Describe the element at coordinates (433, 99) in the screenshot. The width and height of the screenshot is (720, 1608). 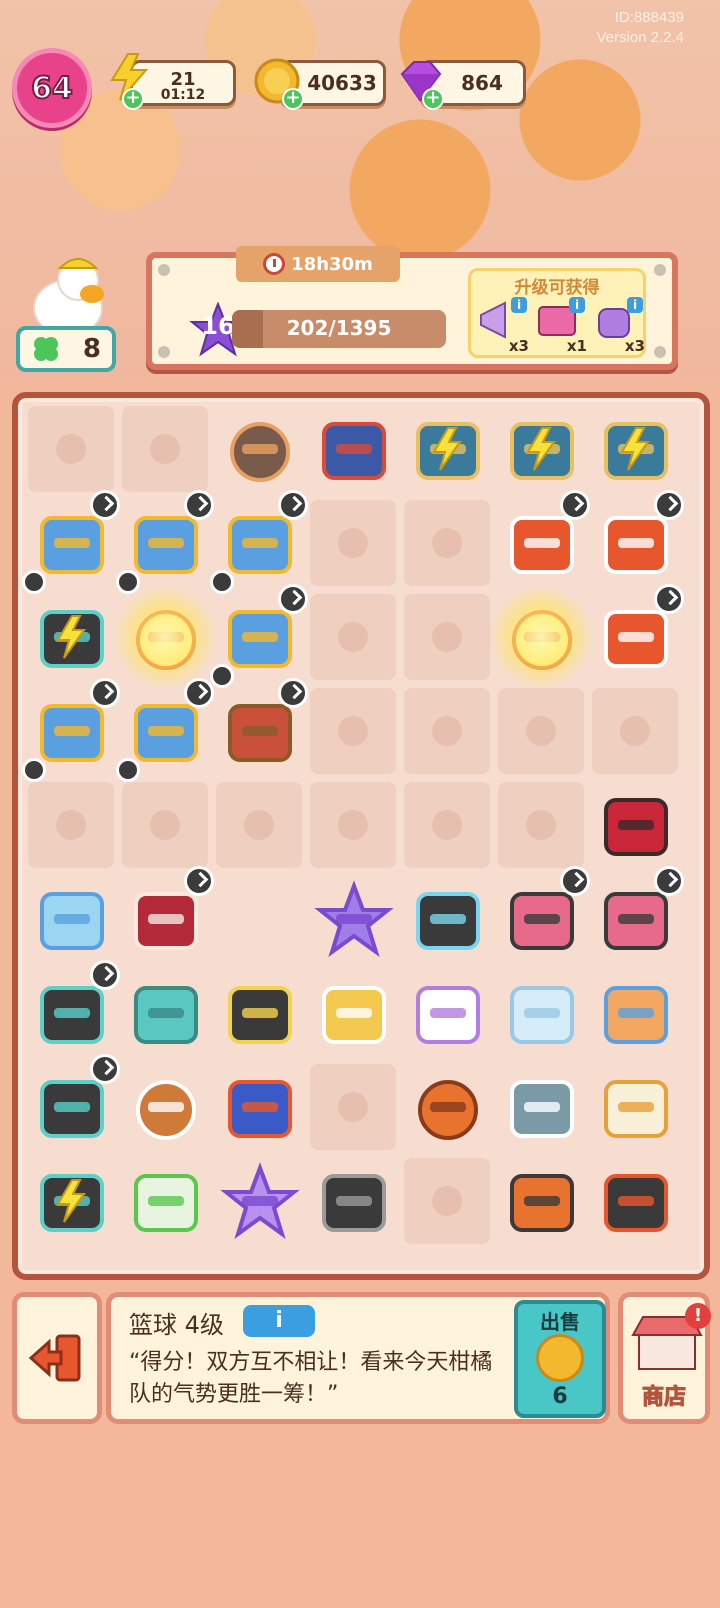
I see `add-gems-button: +` at that location.